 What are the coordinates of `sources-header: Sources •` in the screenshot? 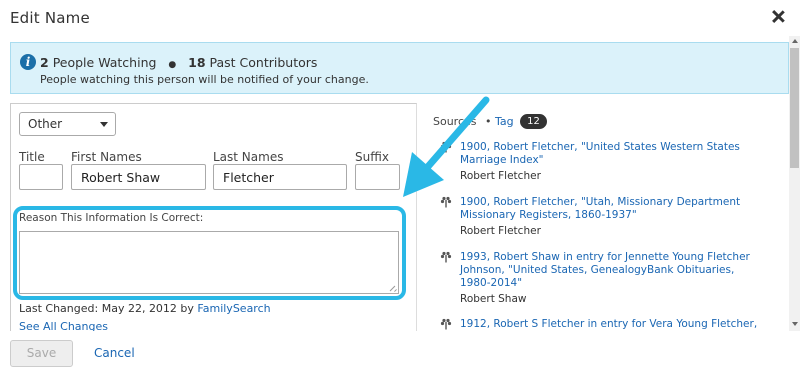 It's located at (465, 121).